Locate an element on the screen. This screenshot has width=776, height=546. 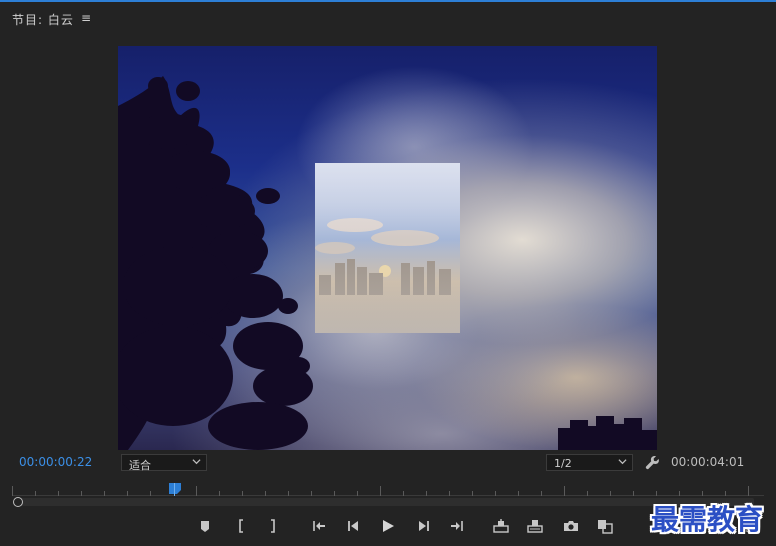
extract-button is located at coordinates (535, 526).